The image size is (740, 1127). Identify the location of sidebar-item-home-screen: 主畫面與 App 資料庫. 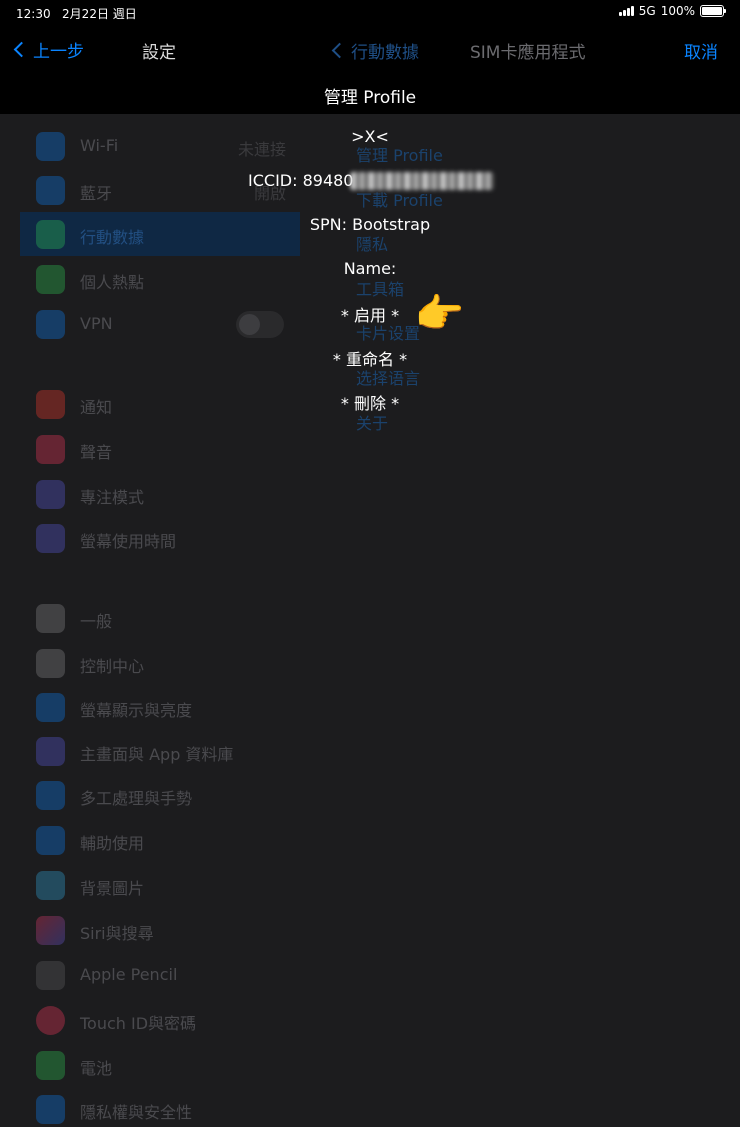
(160, 751).